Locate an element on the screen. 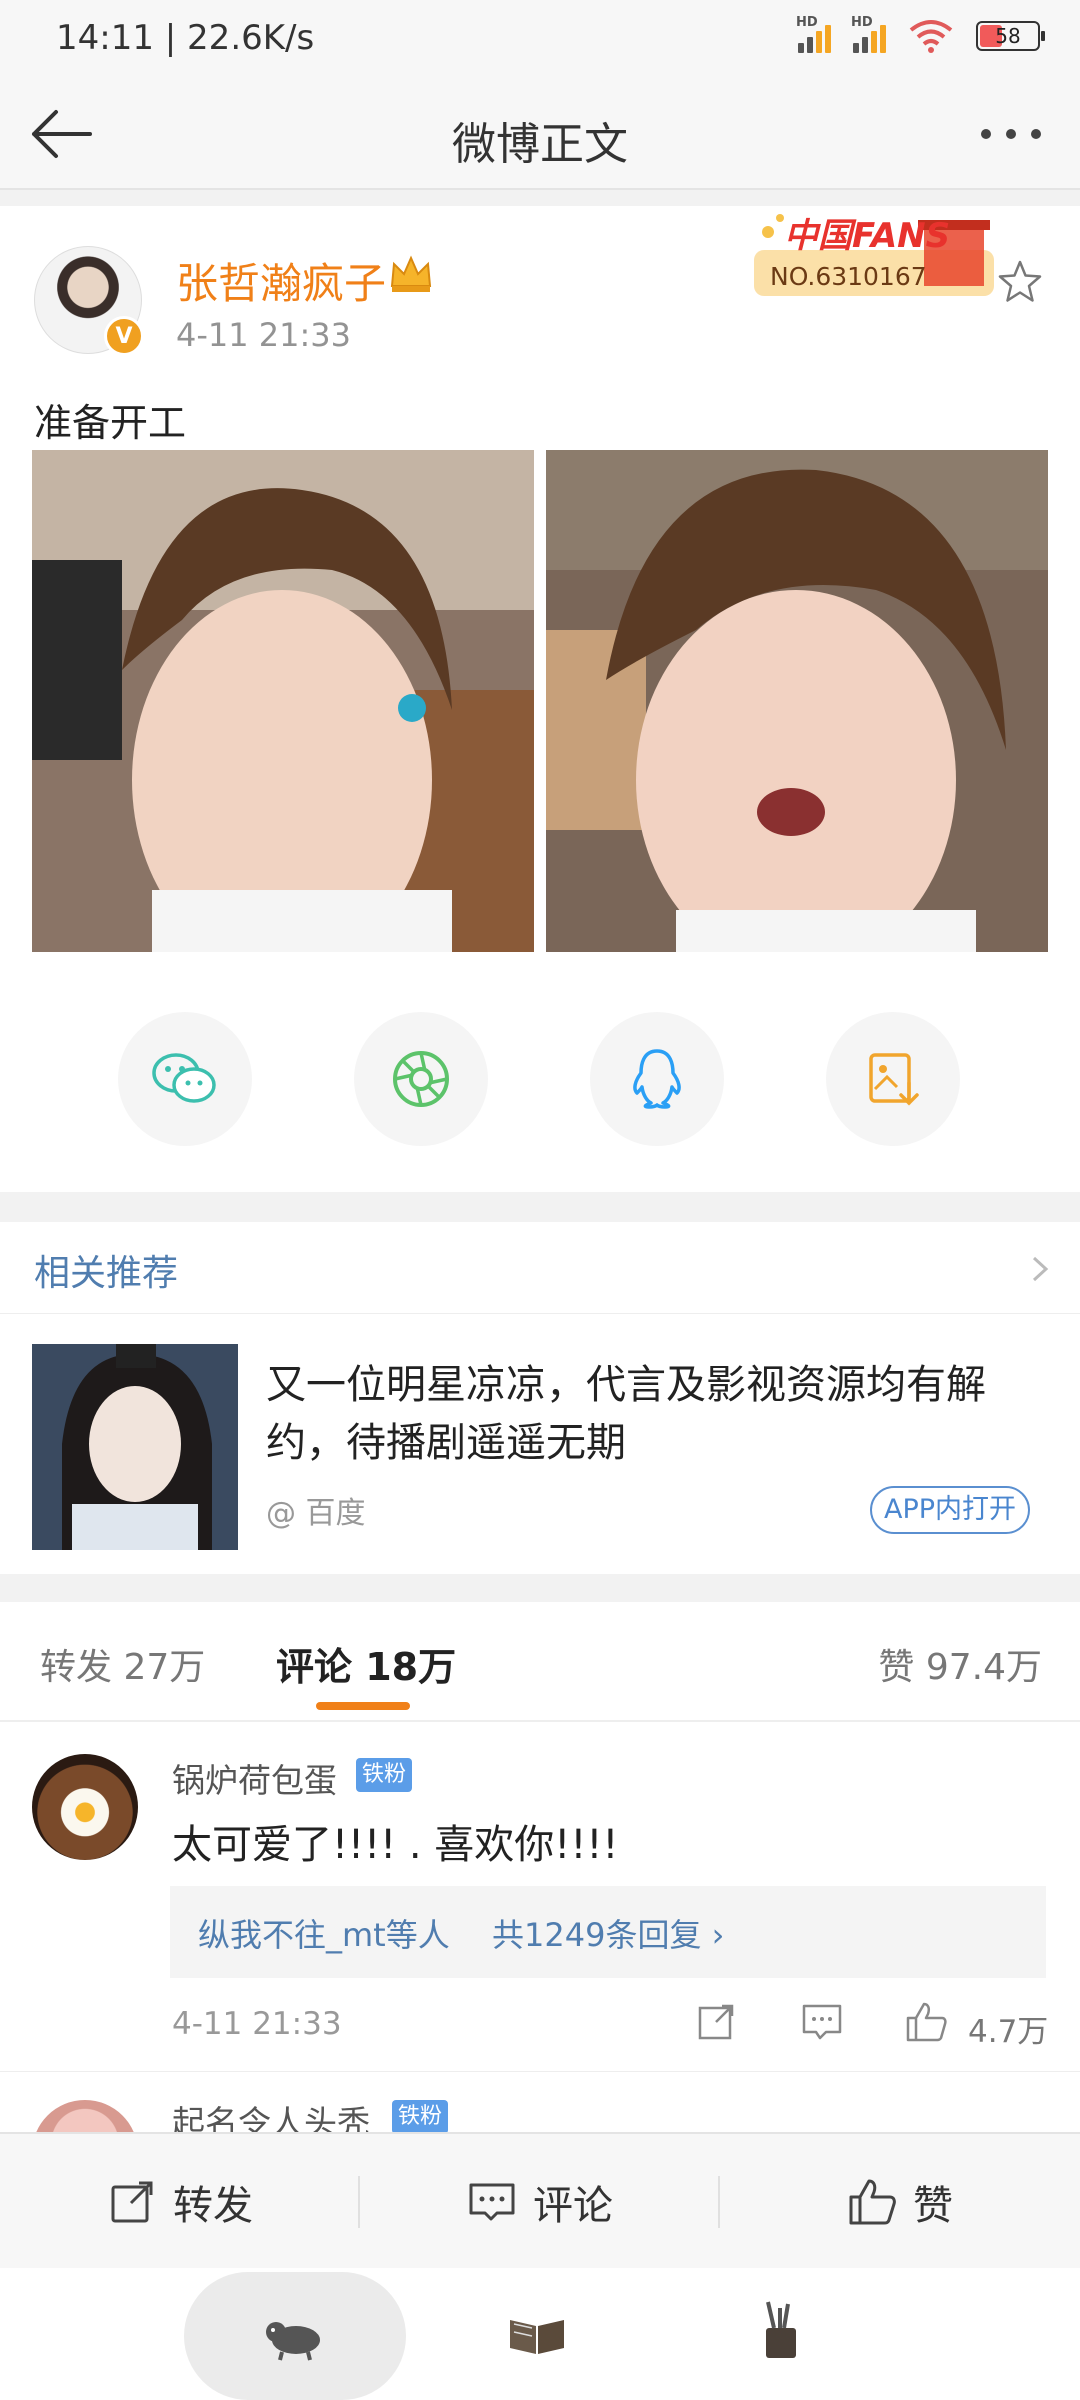 This screenshot has width=1080, height=2400. like-icon is located at coordinates (872, 2202).